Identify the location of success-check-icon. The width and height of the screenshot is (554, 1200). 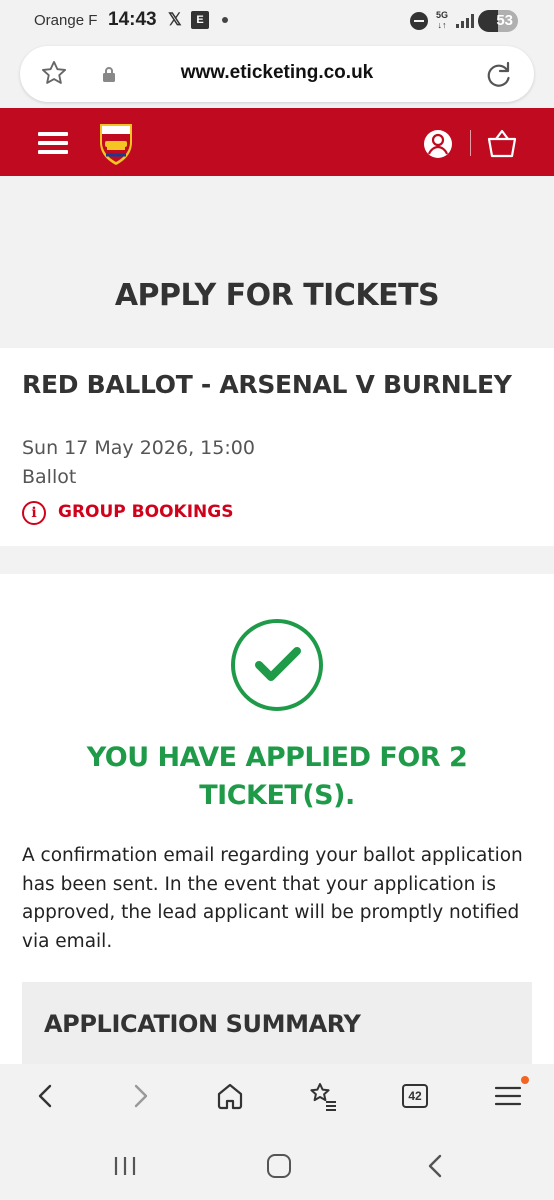
(277, 665).